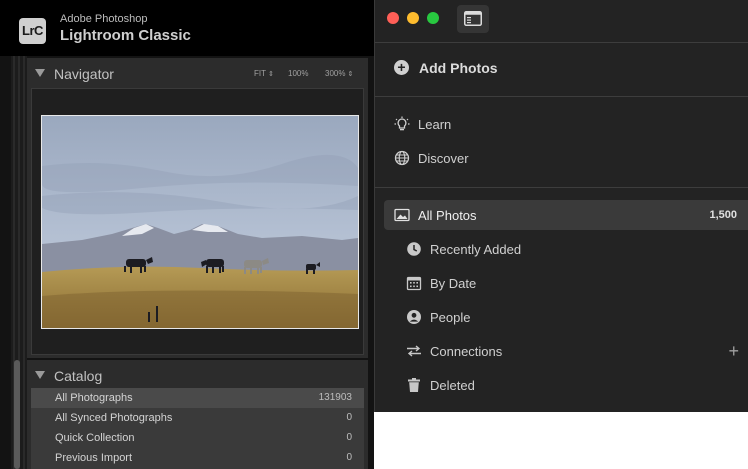 Image resolution: width=748 pixels, height=469 pixels. What do you see at coordinates (94, 398) in the screenshot?
I see `catalog-row-label: All Photographs` at bounding box center [94, 398].